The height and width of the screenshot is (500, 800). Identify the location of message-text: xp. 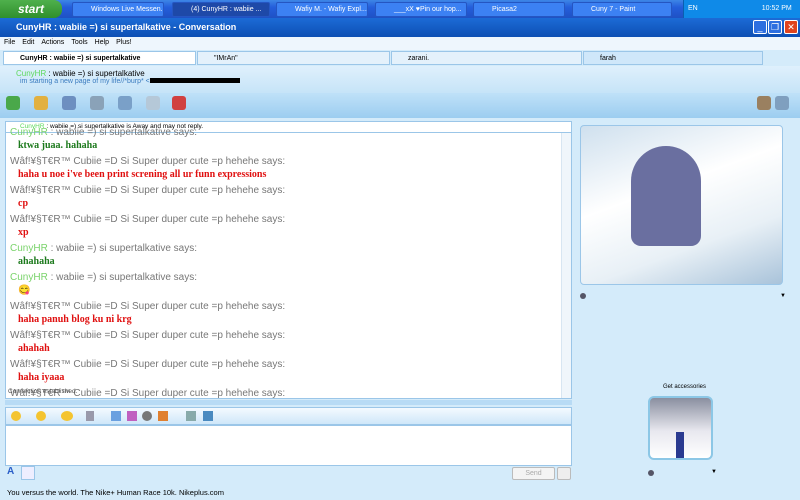
(23, 232).